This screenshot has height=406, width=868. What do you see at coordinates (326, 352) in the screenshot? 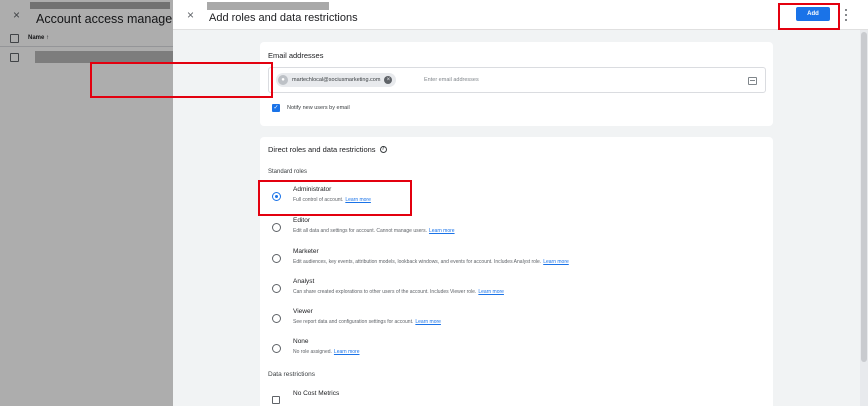
I see `role-description: No role assigned. Learn more` at bounding box center [326, 352].